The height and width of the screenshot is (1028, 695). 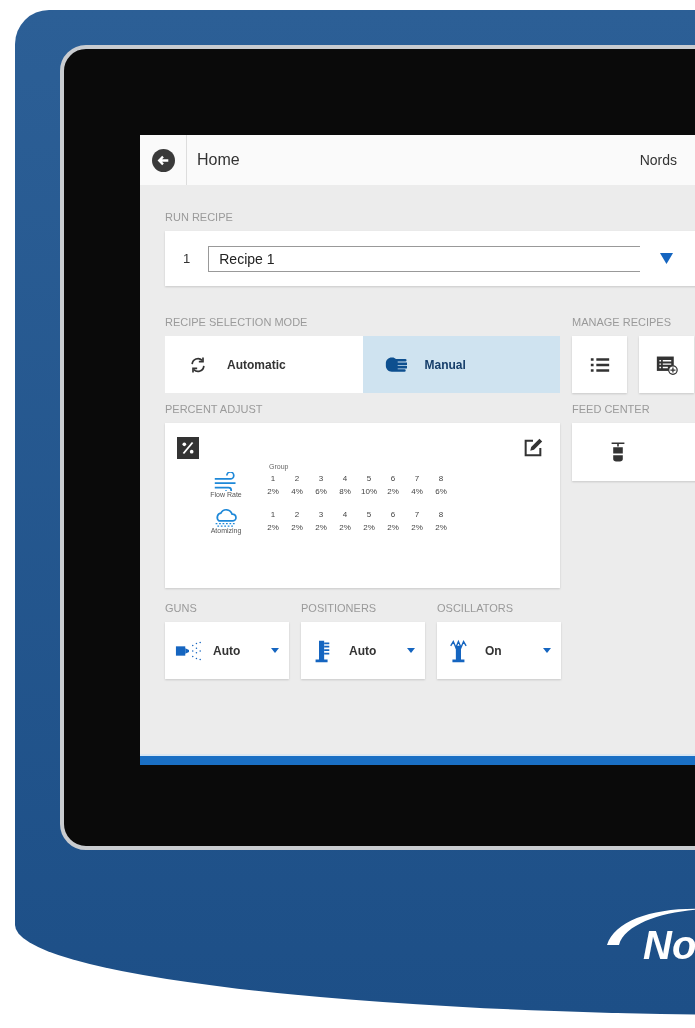 What do you see at coordinates (339, 608) in the screenshot?
I see `section-title: POSITIONERS` at bounding box center [339, 608].